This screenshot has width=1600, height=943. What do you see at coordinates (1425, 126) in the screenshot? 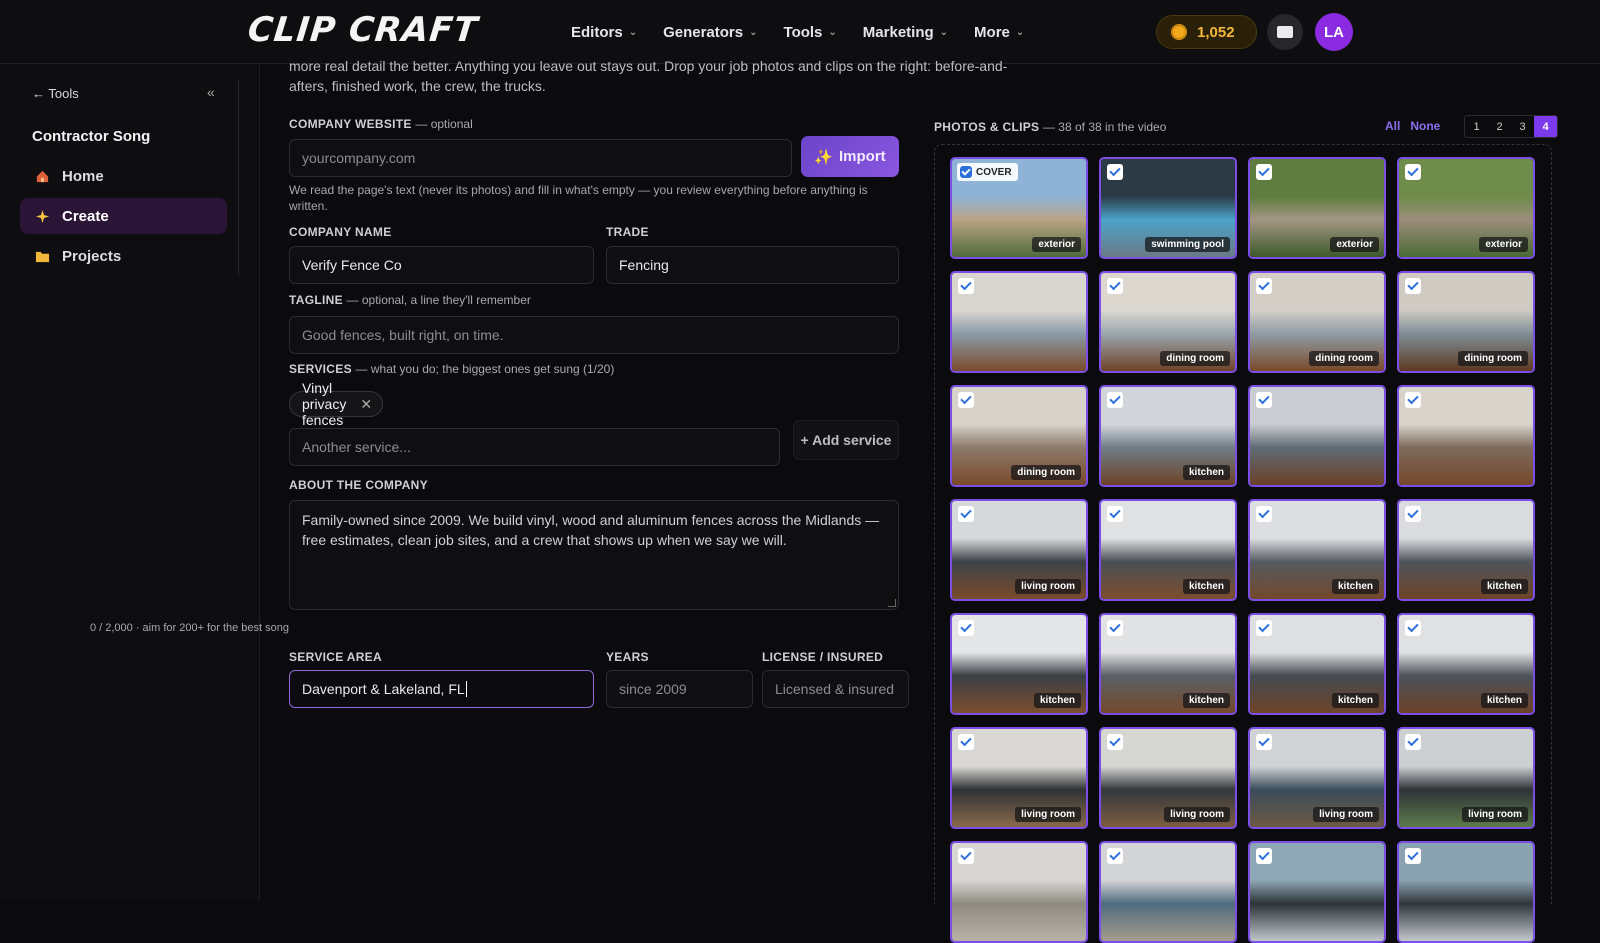
I see `select-none-link: None` at bounding box center [1425, 126].